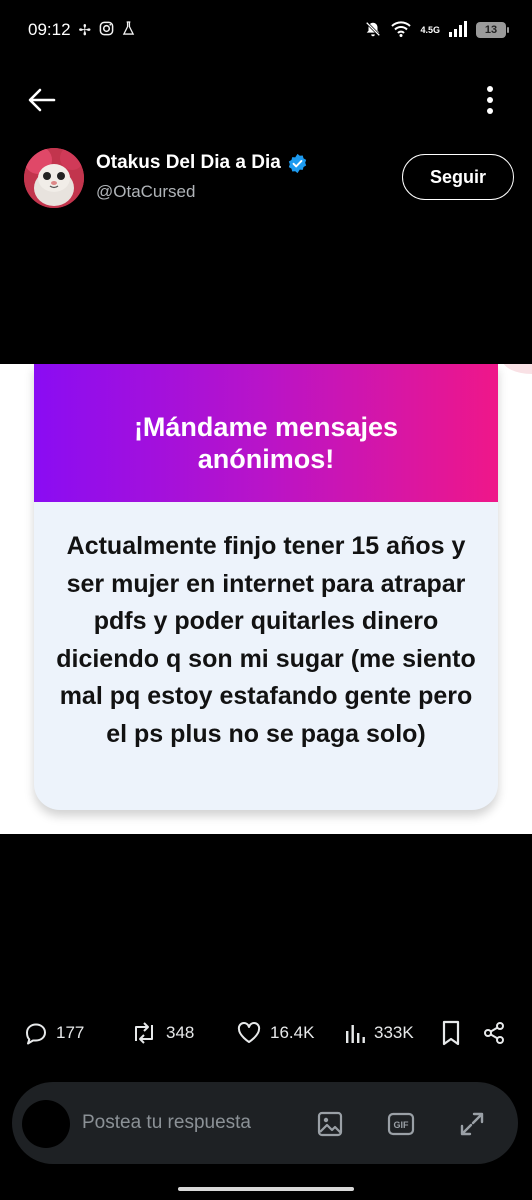 The image size is (532, 1200). Describe the element at coordinates (36, 1034) in the screenshot. I see `comment-icon` at that location.